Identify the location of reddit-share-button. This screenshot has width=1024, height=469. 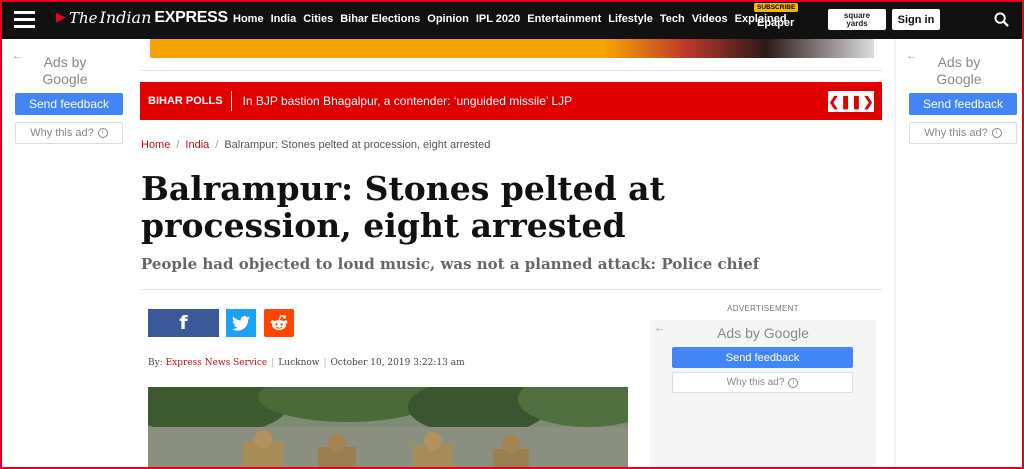
(279, 323).